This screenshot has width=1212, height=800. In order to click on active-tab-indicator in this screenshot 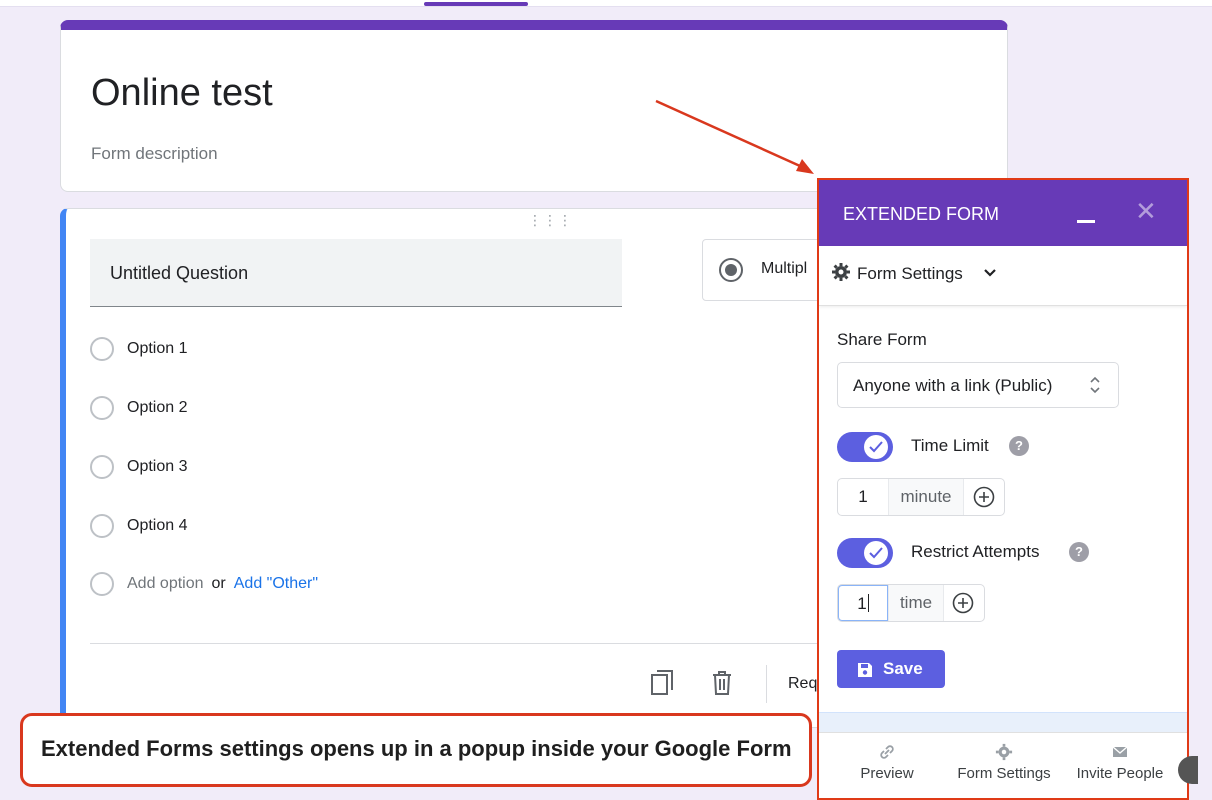, I will do `click(476, 4)`.